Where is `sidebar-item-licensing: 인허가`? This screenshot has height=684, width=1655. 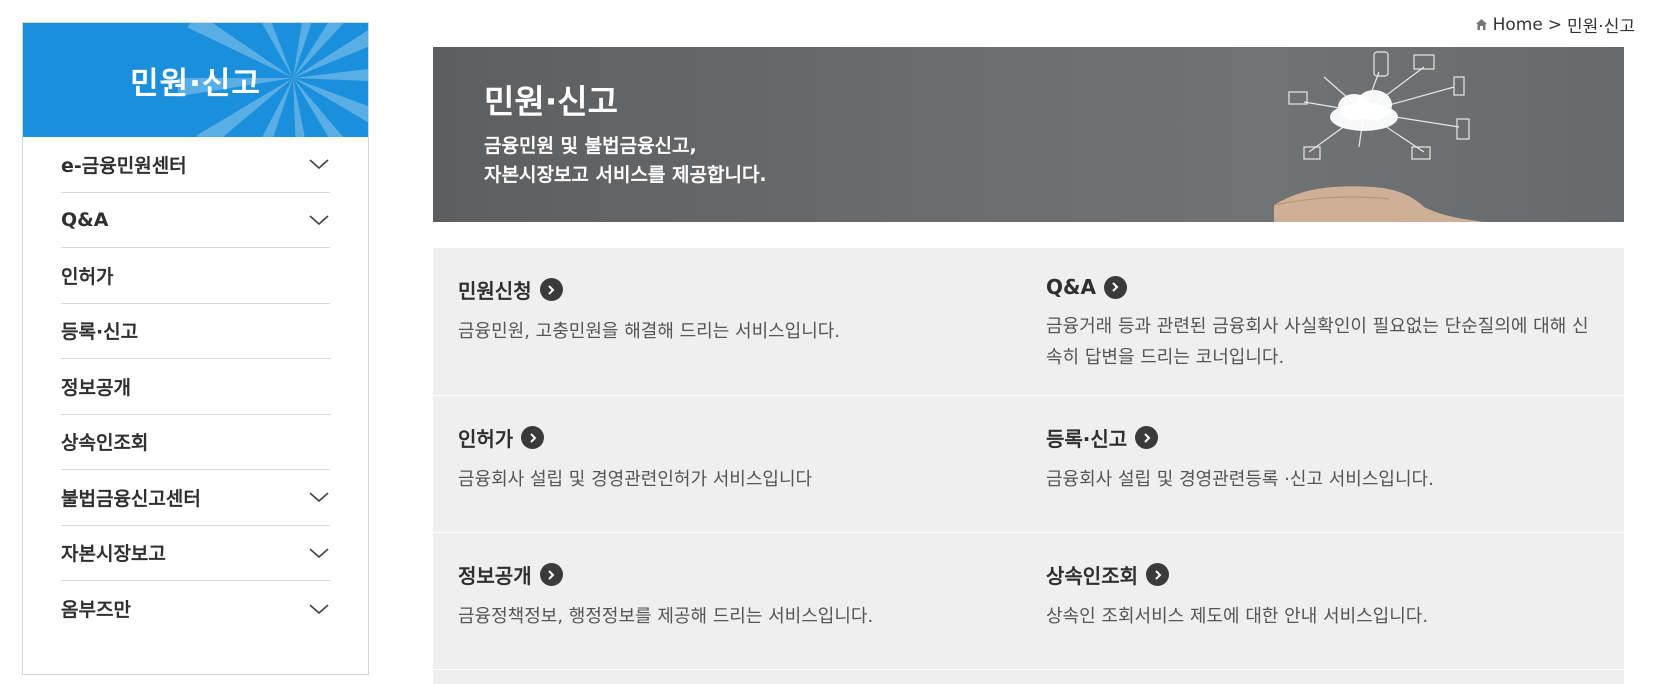 sidebar-item-licensing: 인허가 is located at coordinates (195, 276).